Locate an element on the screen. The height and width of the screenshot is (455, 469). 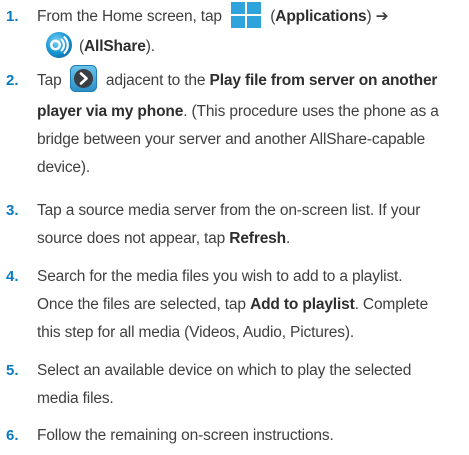
step-text-part: adjacent to the is located at coordinates (155, 80).